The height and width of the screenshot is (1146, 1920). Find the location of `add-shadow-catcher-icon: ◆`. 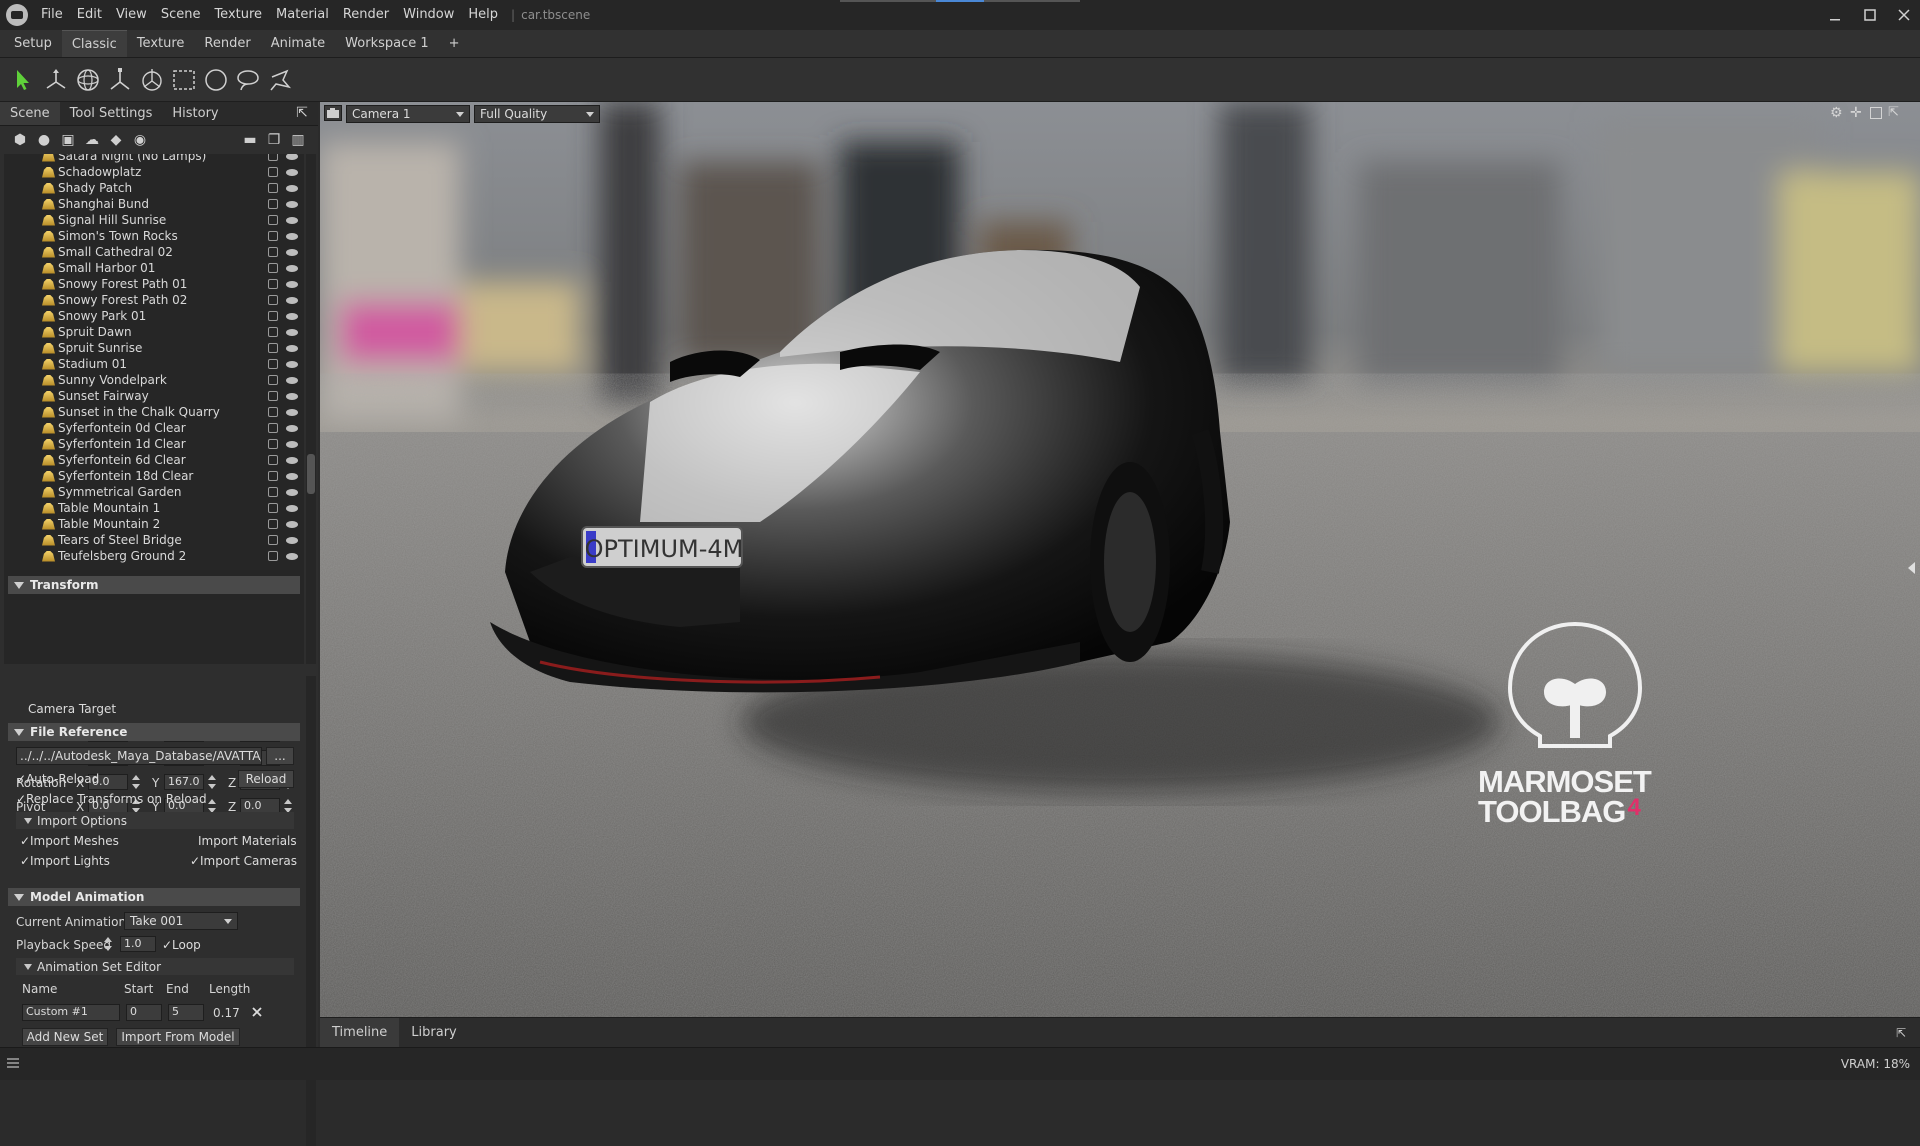

add-shadow-catcher-icon: ◆ is located at coordinates (116, 140).